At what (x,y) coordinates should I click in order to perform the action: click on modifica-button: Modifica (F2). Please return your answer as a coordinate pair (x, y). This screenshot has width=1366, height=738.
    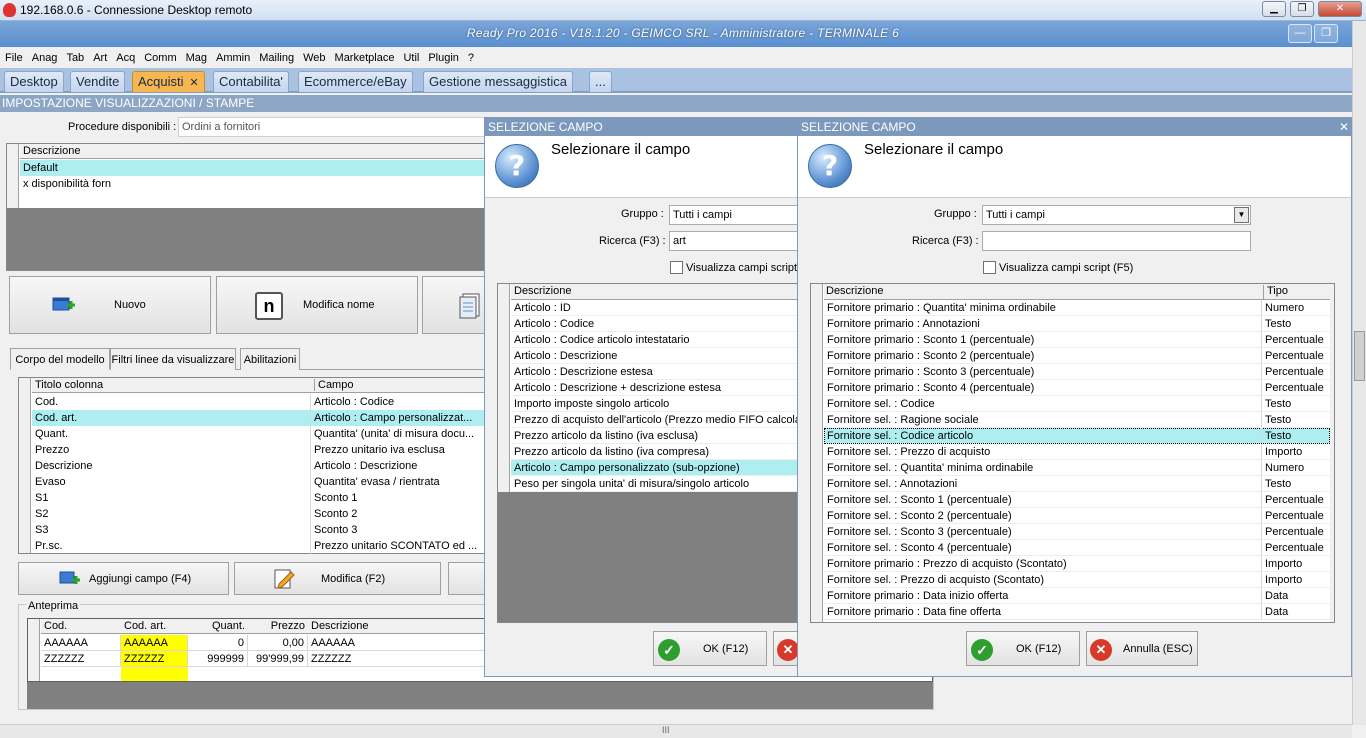
    Looking at the image, I should click on (337, 578).